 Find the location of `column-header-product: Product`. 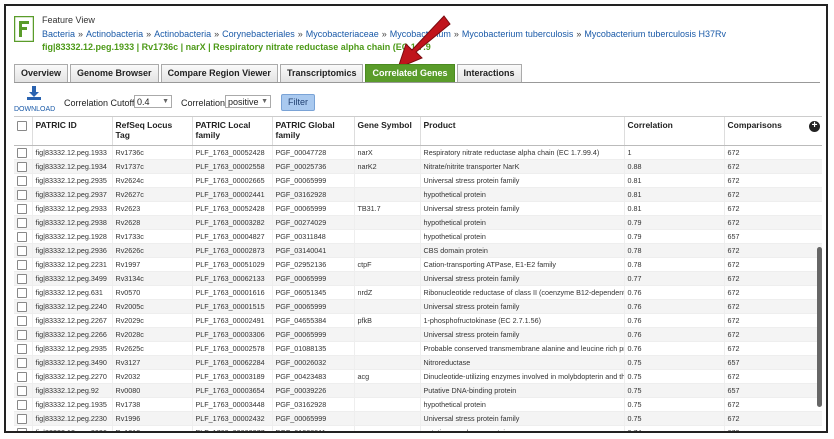

column-header-product: Product is located at coordinates (522, 131).